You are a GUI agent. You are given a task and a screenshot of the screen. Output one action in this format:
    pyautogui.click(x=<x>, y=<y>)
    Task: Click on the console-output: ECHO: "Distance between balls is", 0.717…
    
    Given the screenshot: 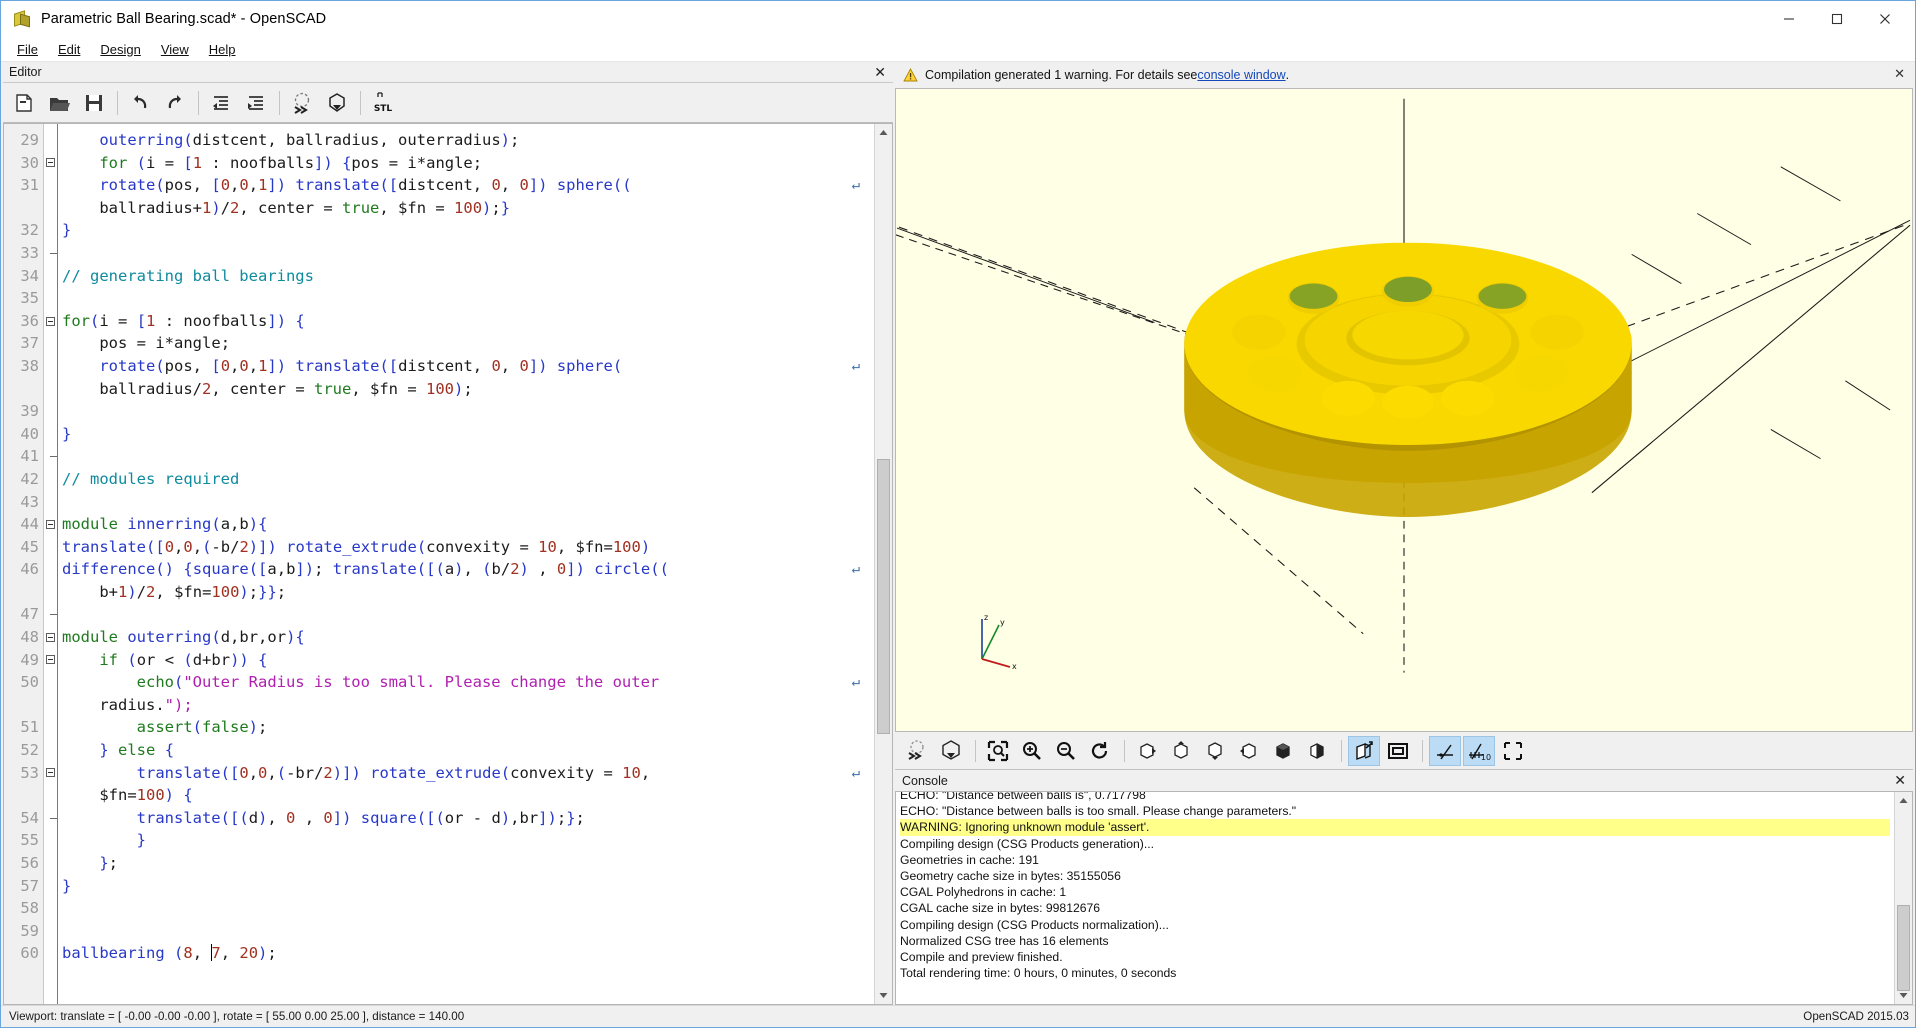 What is the action you would take?
    pyautogui.click(x=1395, y=898)
    